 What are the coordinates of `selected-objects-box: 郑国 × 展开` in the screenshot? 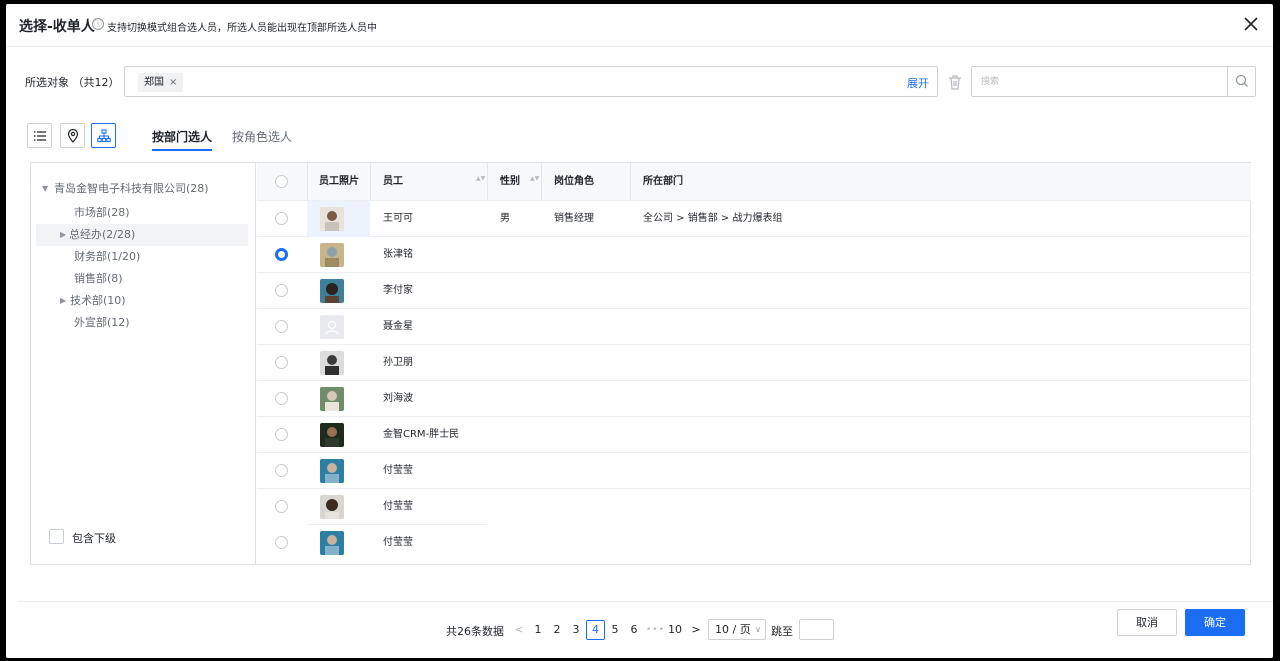 It's located at (531, 81).